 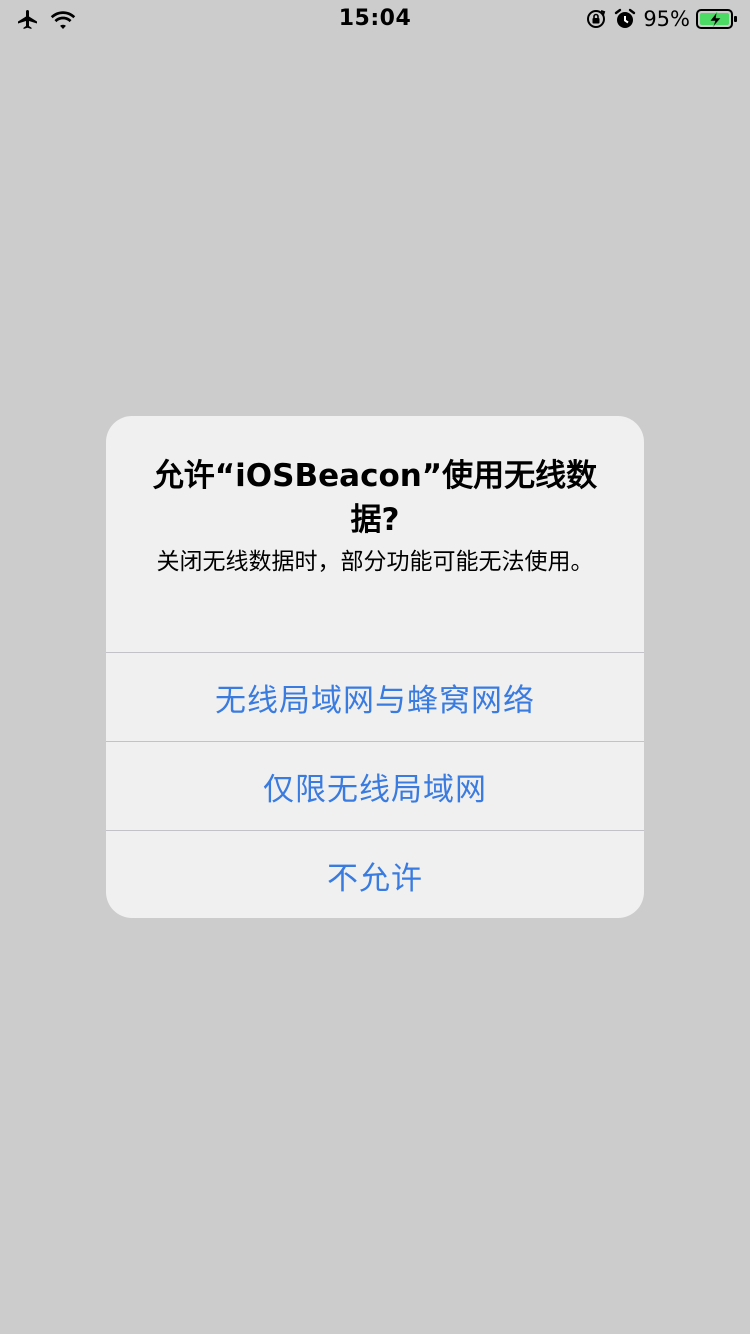 I want to click on alert-title: 允许“iOSBeacon”使用无线数据?, so click(x=375, y=498).